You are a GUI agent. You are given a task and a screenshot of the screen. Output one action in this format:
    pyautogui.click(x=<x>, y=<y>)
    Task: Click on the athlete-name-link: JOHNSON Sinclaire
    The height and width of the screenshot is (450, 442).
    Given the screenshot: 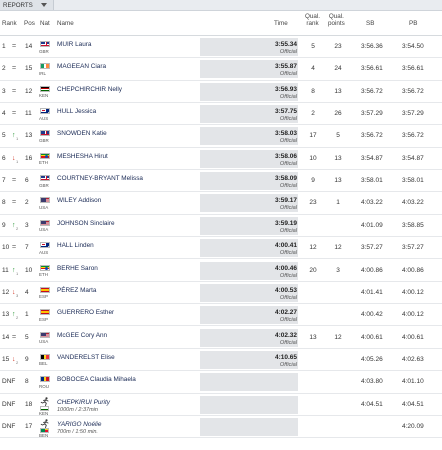 What is the action you would take?
    pyautogui.click(x=86, y=223)
    